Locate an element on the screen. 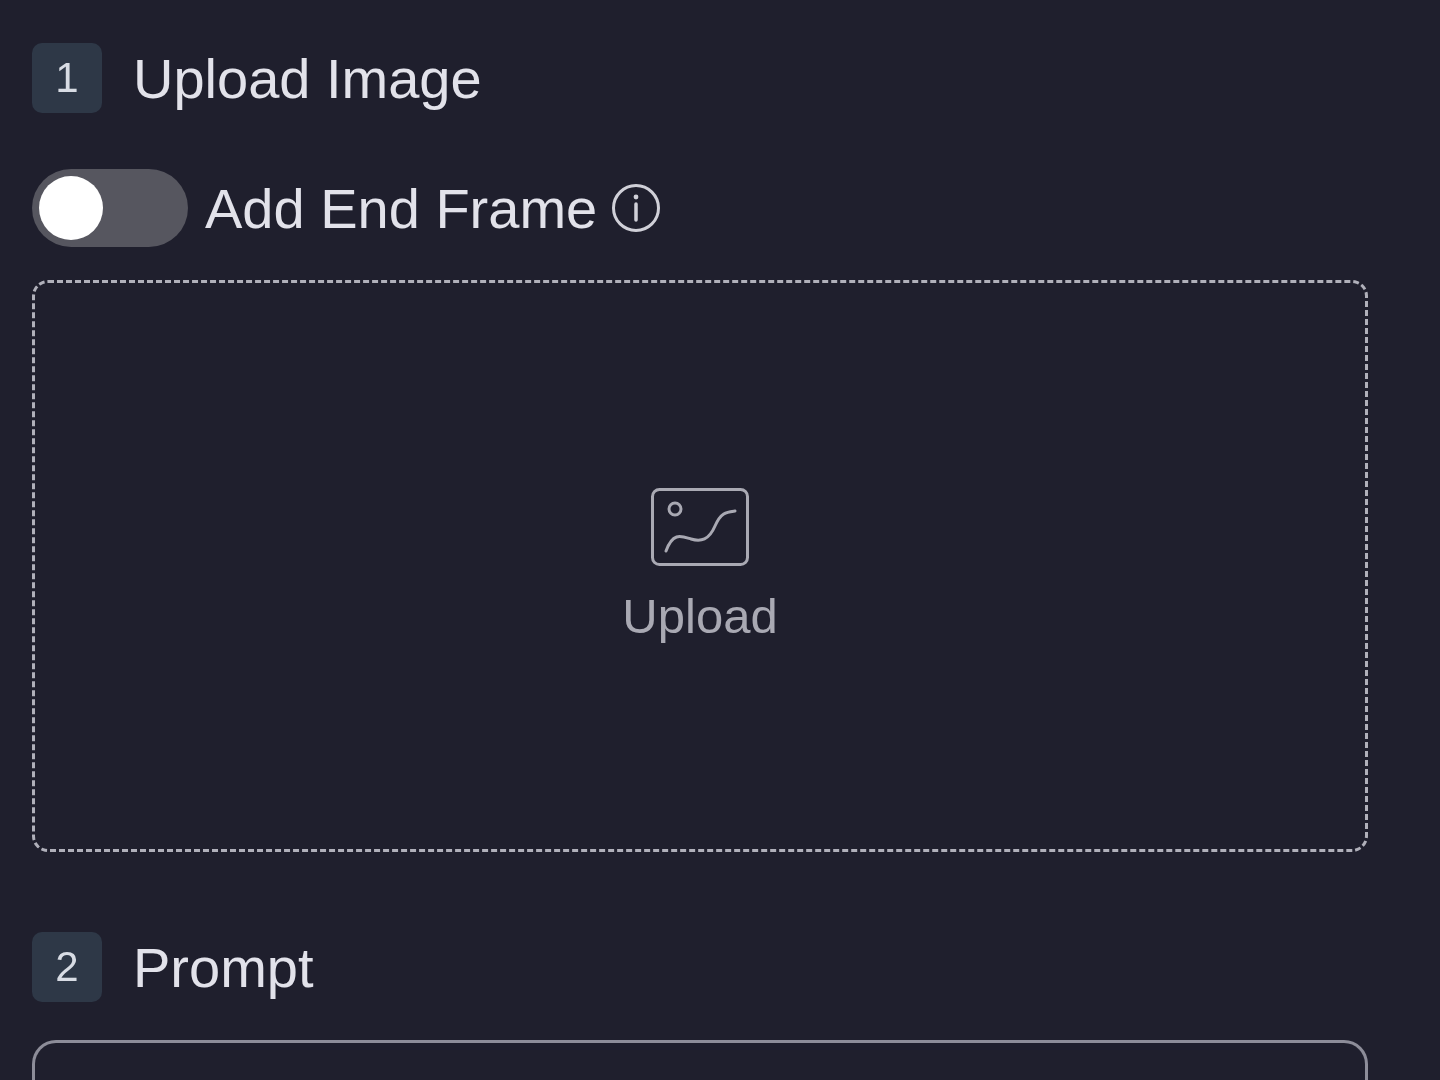 The image size is (1440, 1080). info-icon is located at coordinates (636, 208).